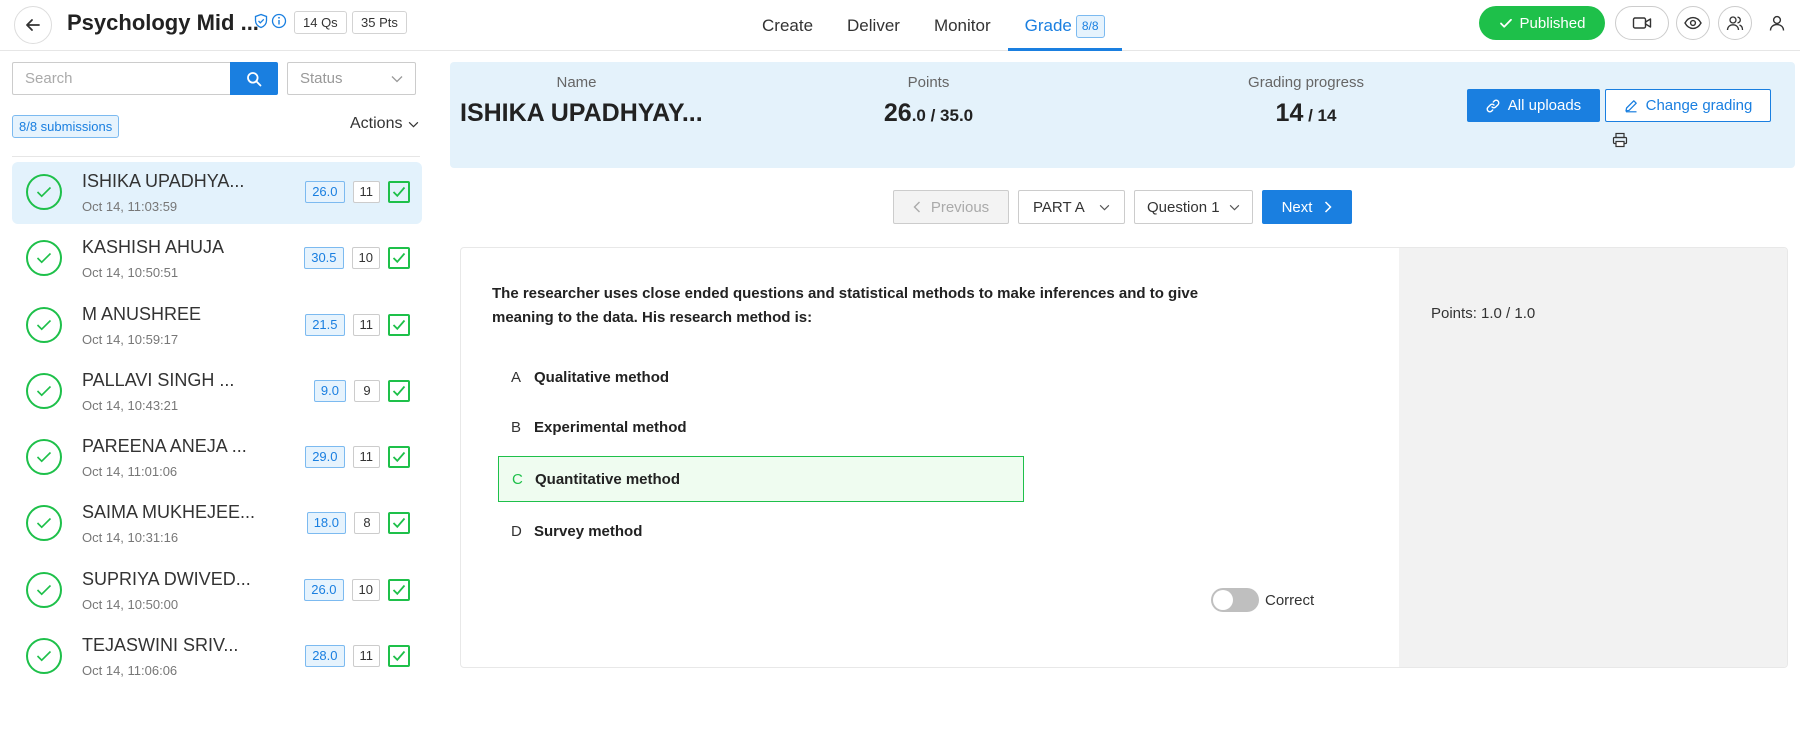  What do you see at coordinates (324, 258) in the screenshot?
I see `score-badge: 30.5` at bounding box center [324, 258].